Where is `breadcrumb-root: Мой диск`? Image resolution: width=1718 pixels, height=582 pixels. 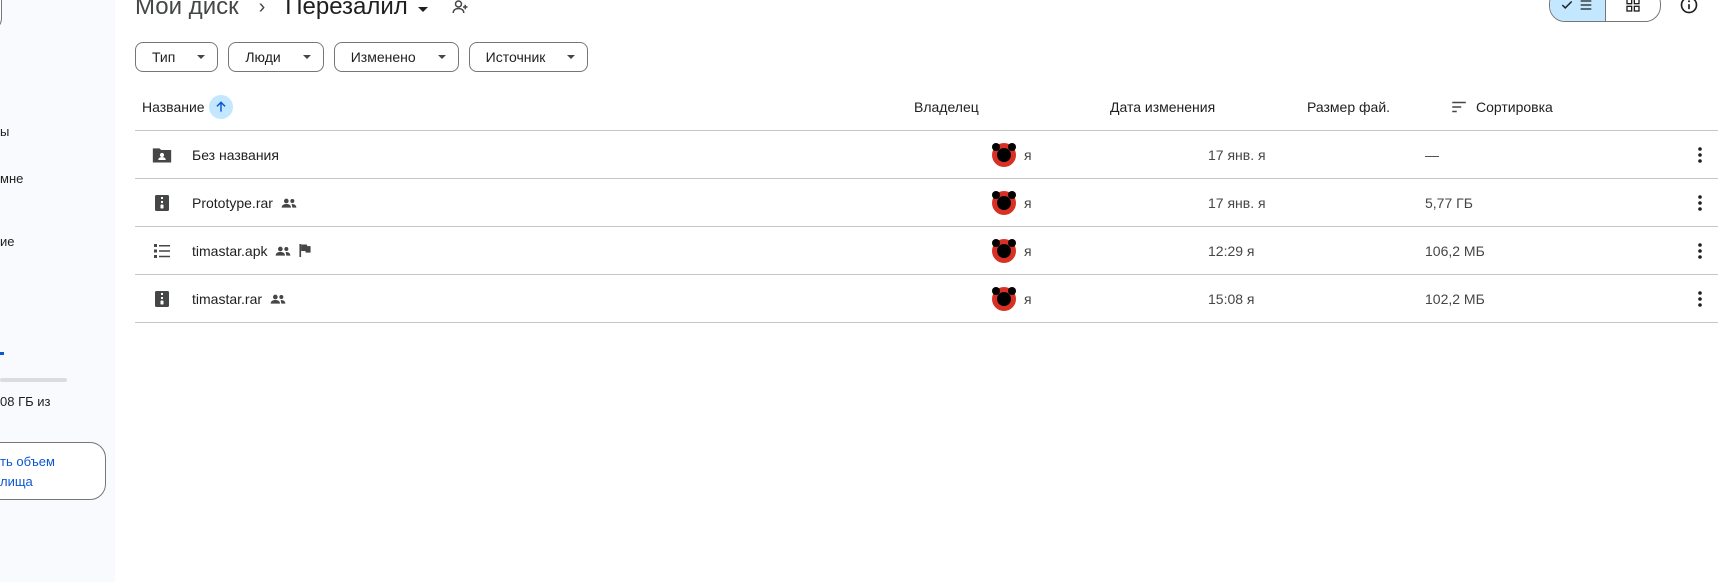 breadcrumb-root: Мой диск is located at coordinates (187, 10).